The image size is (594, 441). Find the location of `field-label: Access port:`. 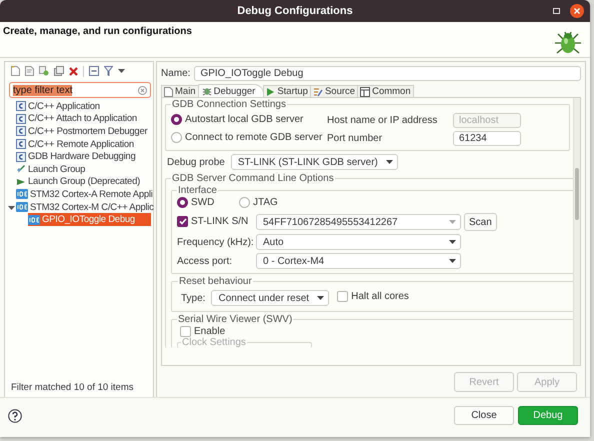

field-label: Access port: is located at coordinates (205, 261).